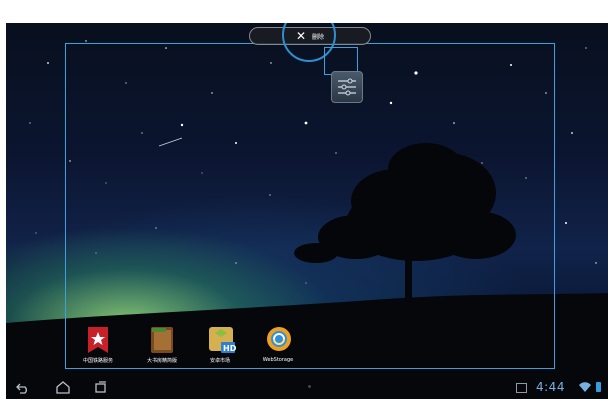 This screenshot has height=399, width=608. What do you see at coordinates (278, 360) in the screenshot?
I see `app-label: WebStorage` at bounding box center [278, 360].